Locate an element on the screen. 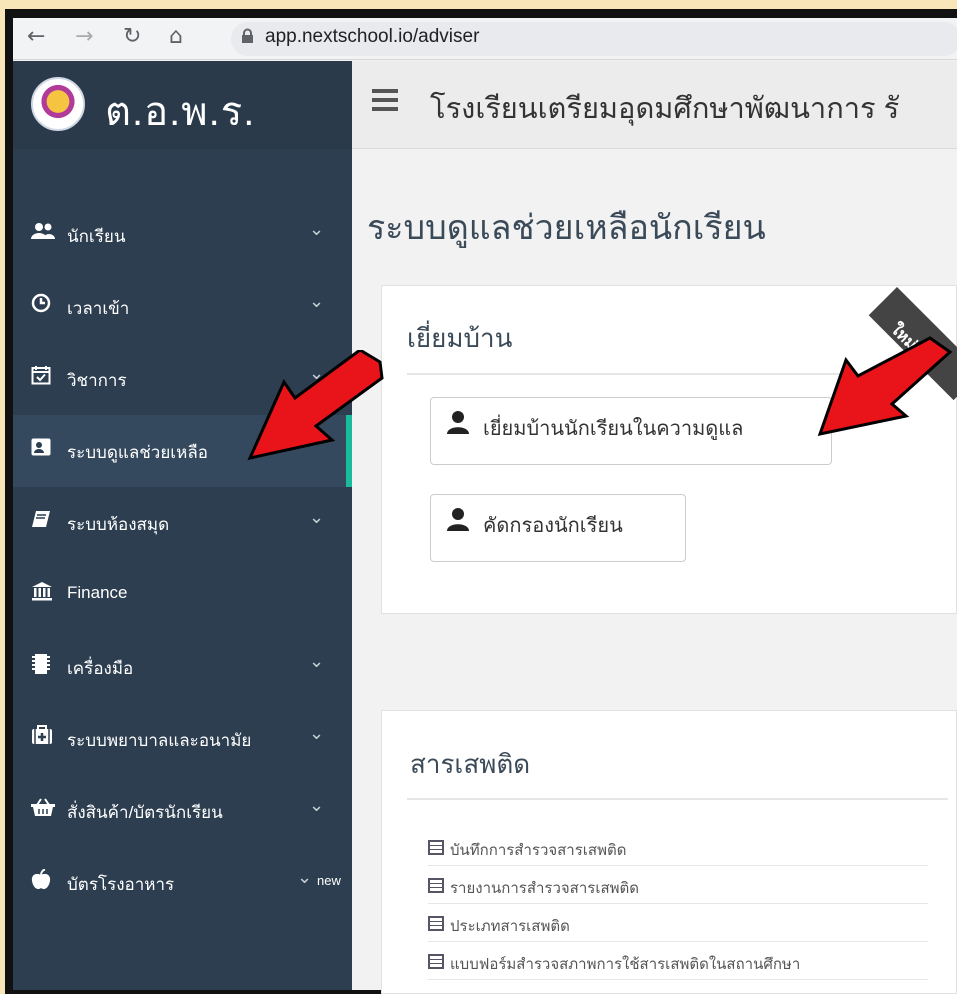 The height and width of the screenshot is (994, 957). sidebar-item-shop: สั่งสินค้า/บัตรนักเรียน ⌄ is located at coordinates (182, 811).